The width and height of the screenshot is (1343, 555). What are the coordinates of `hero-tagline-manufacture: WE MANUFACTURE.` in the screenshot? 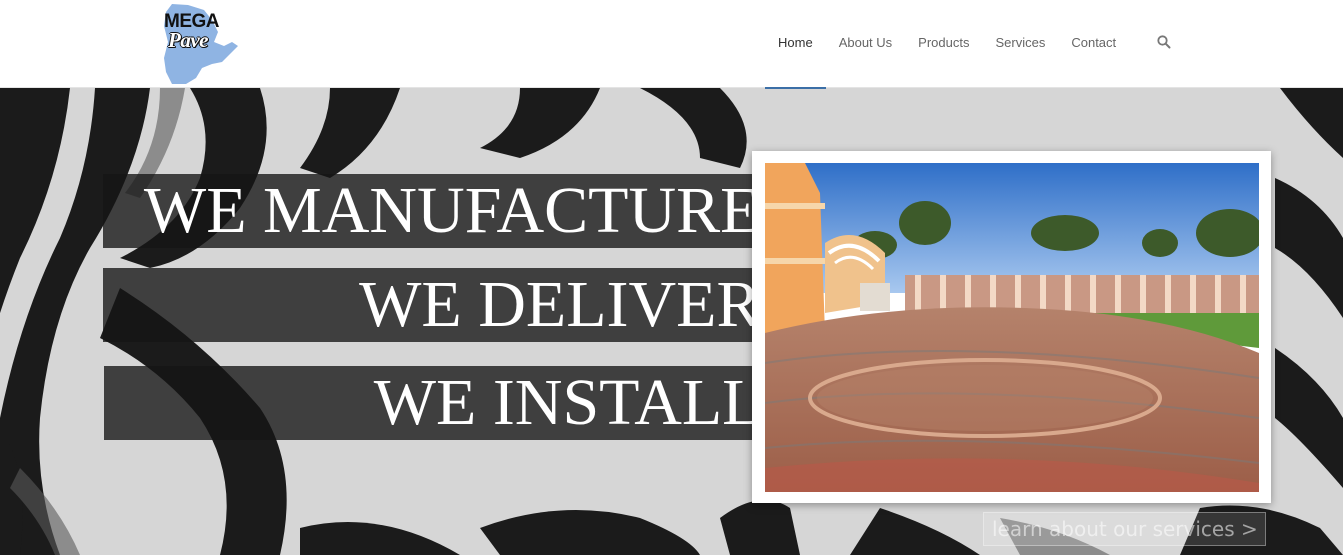 It's located at (445, 211).